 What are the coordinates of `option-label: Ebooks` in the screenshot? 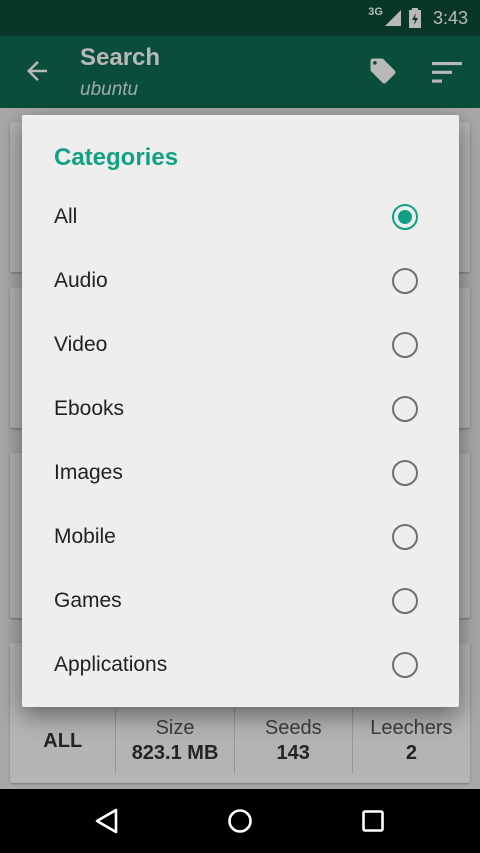 It's located at (89, 408).